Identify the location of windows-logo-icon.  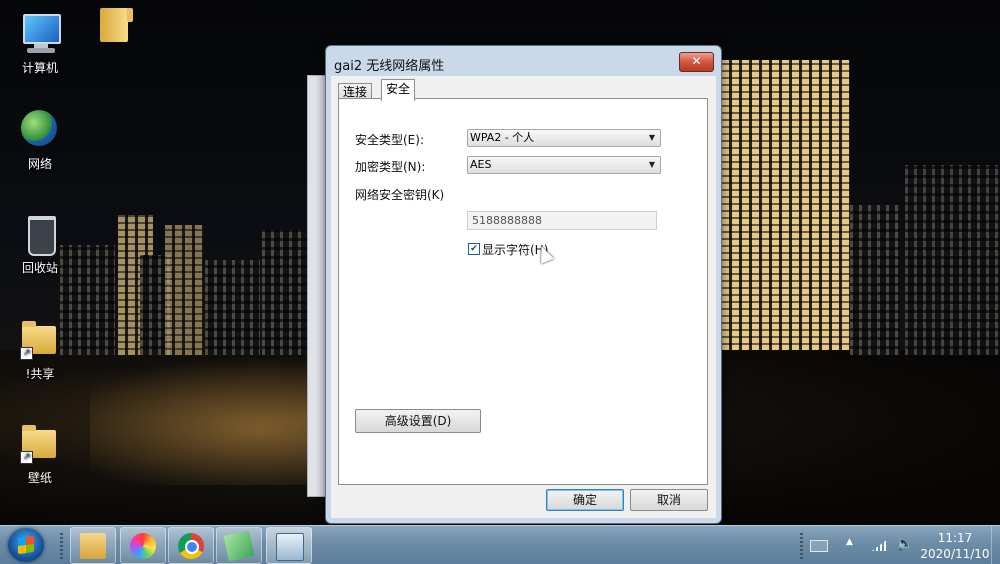
(26, 545).